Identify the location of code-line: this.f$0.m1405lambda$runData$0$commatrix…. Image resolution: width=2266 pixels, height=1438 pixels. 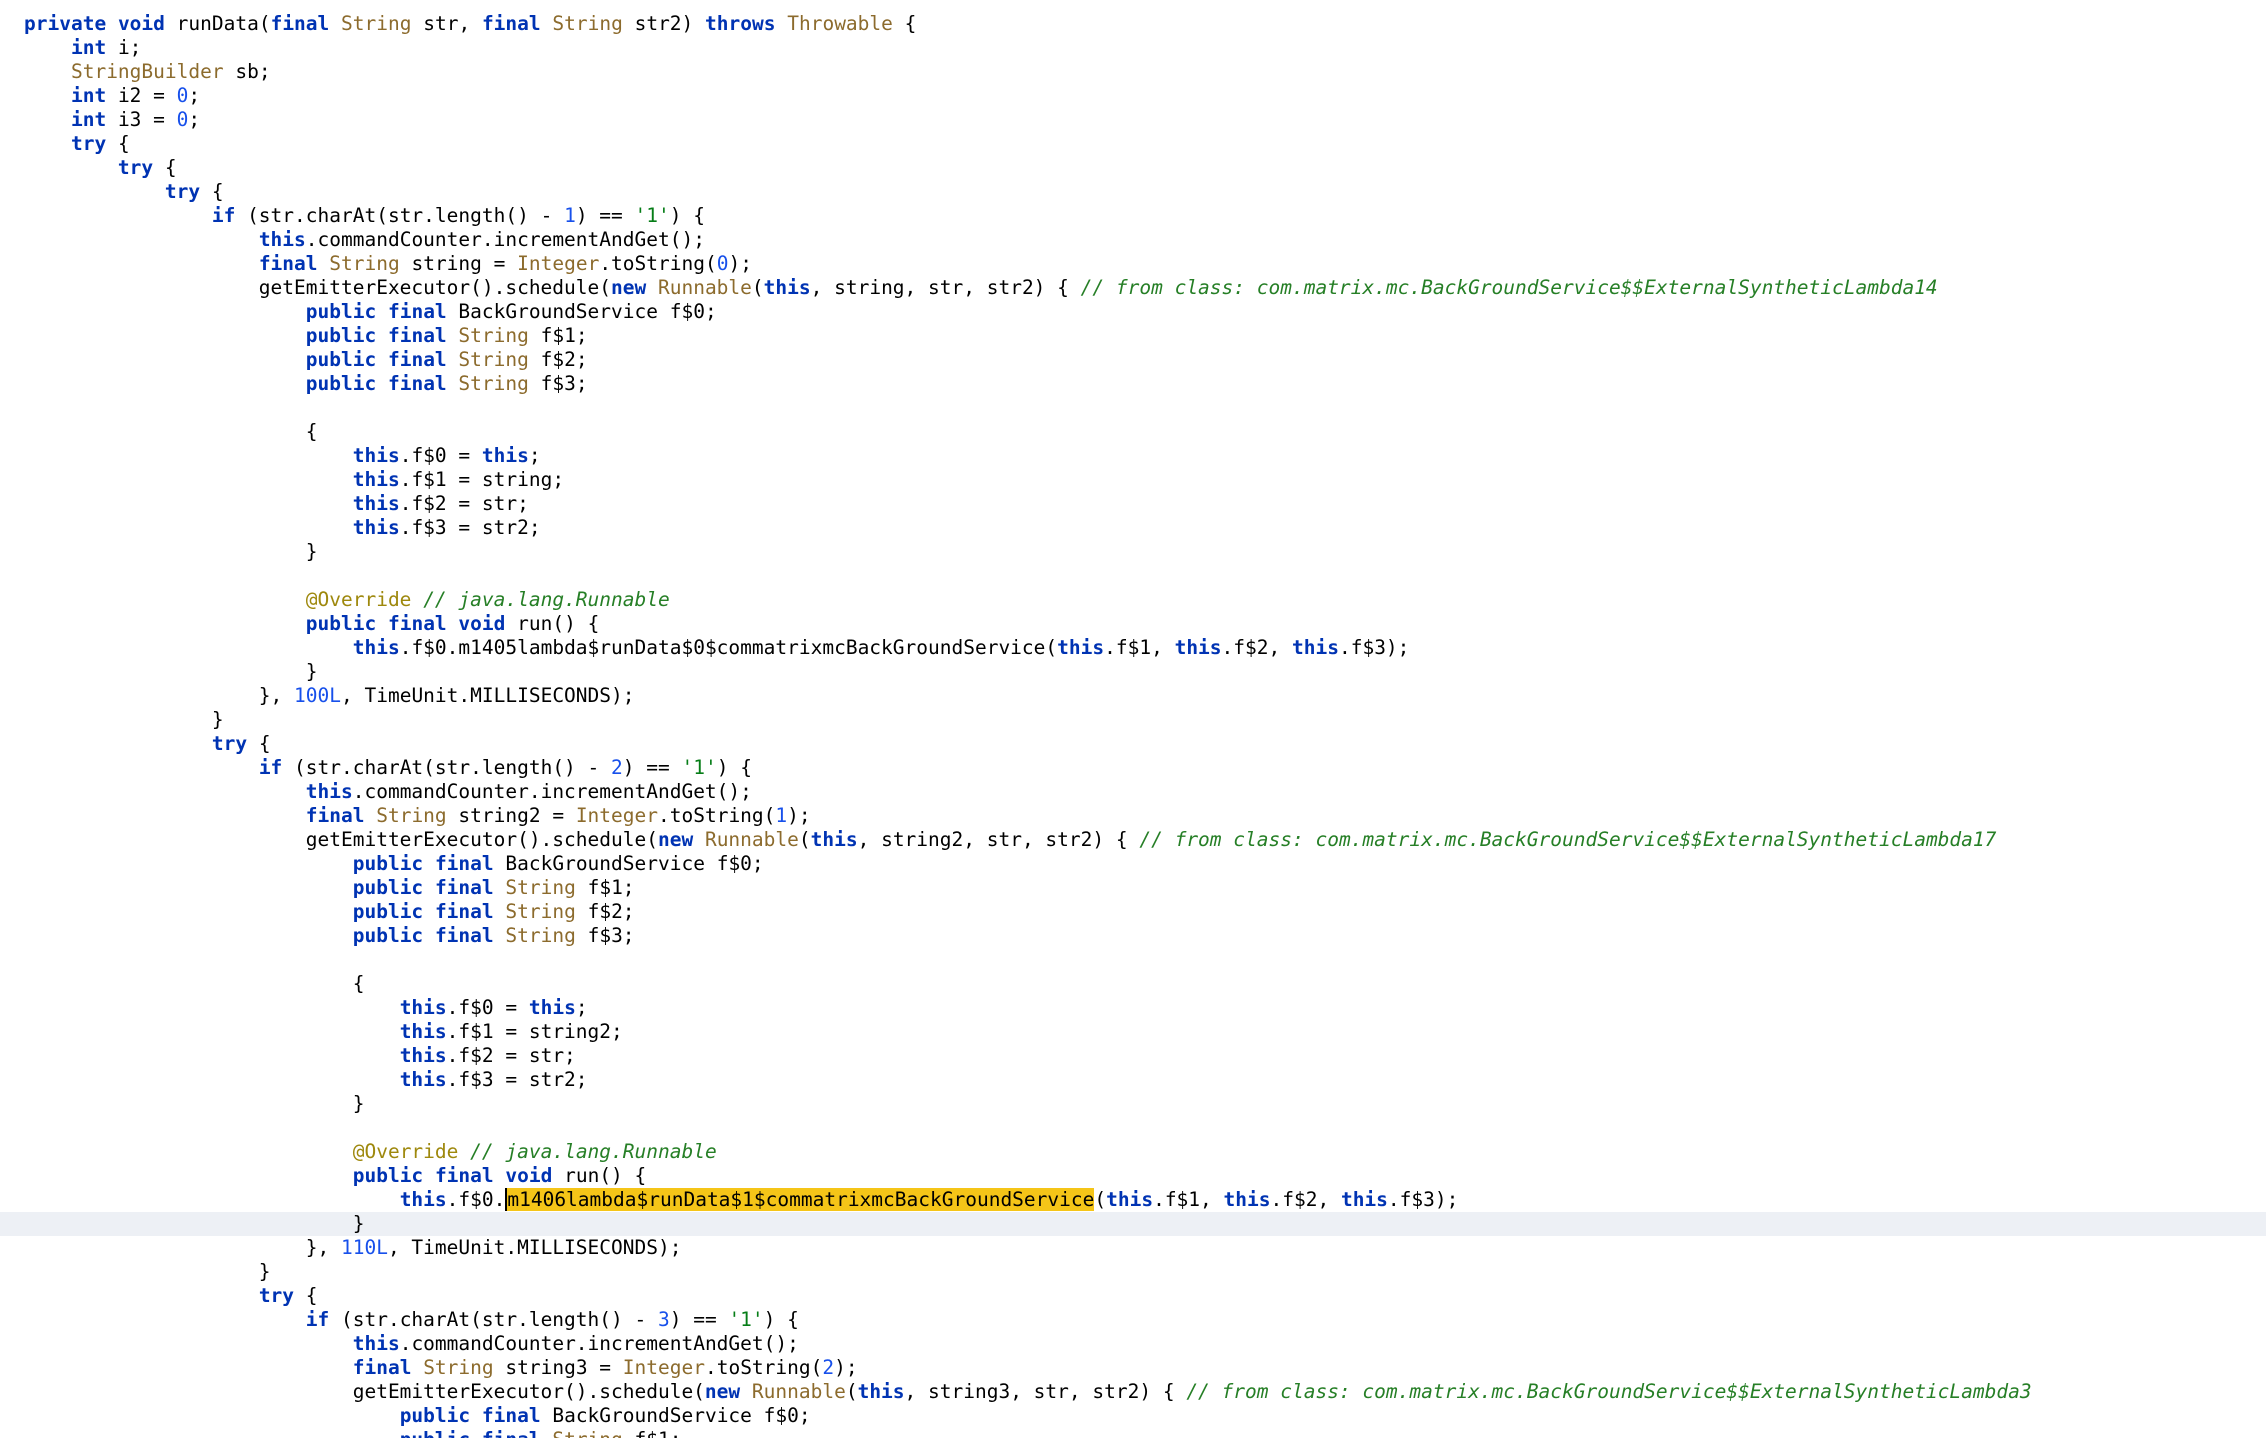
(1133, 648).